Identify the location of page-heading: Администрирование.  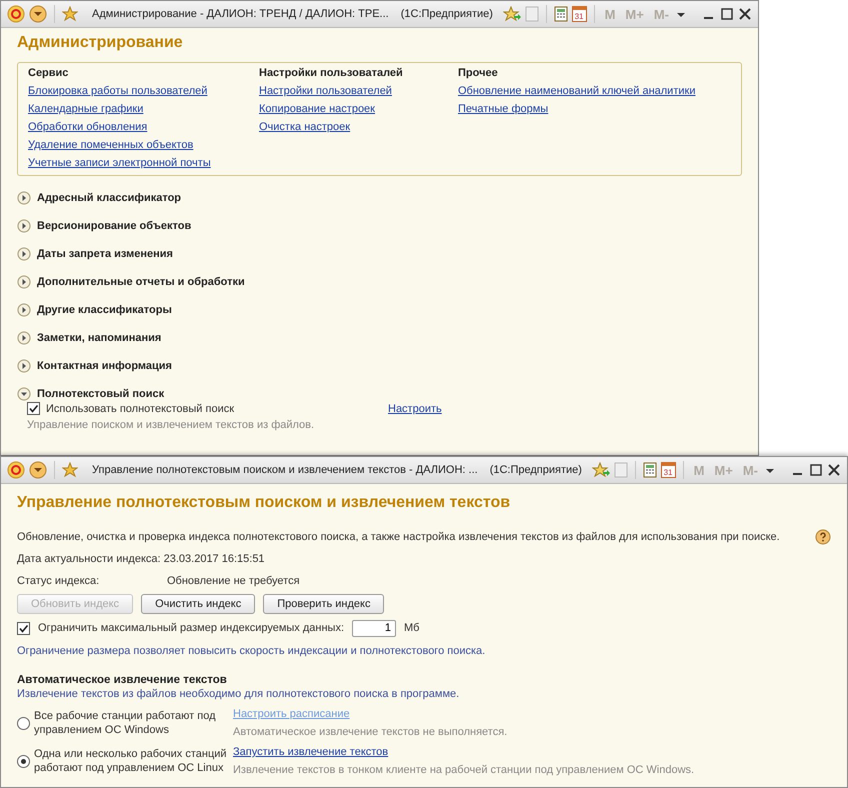
(100, 43).